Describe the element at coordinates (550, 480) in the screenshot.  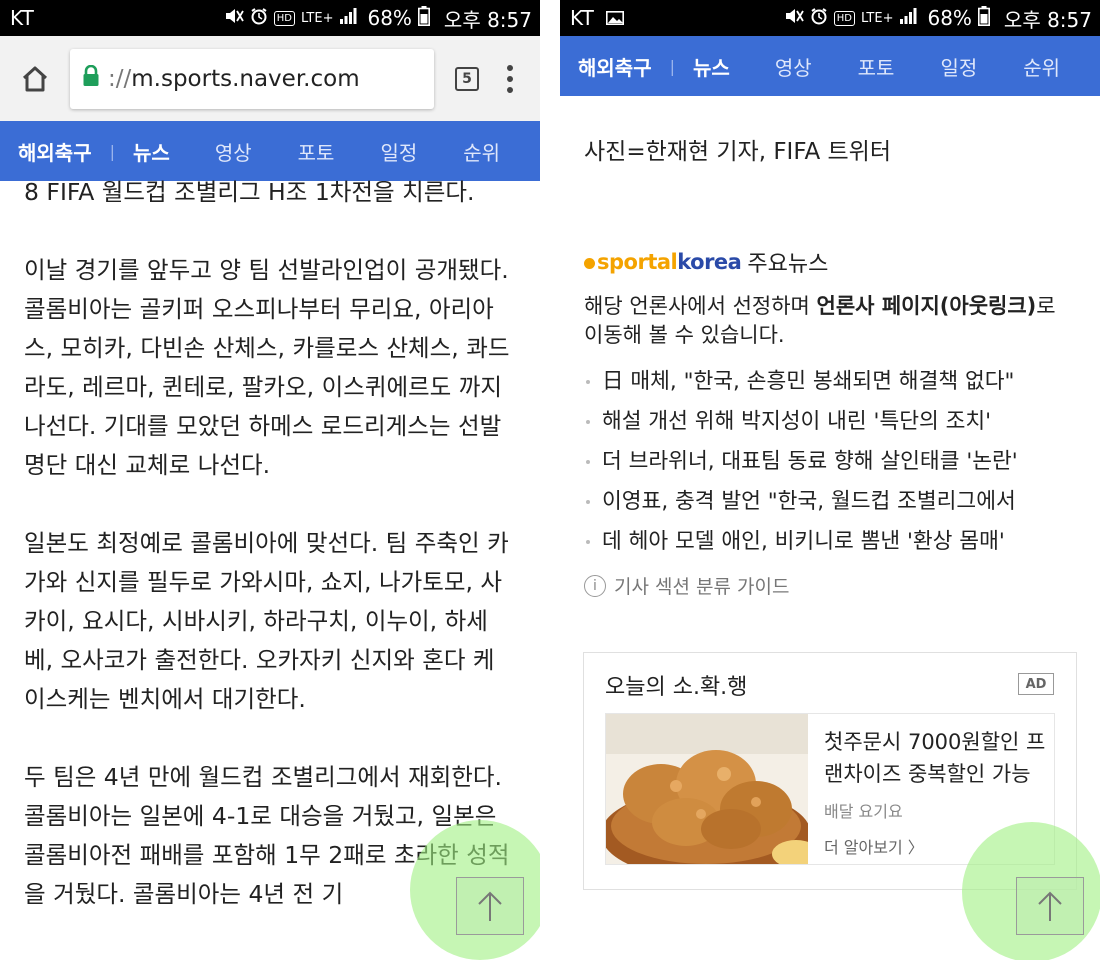
I see `screenshot-divider` at that location.